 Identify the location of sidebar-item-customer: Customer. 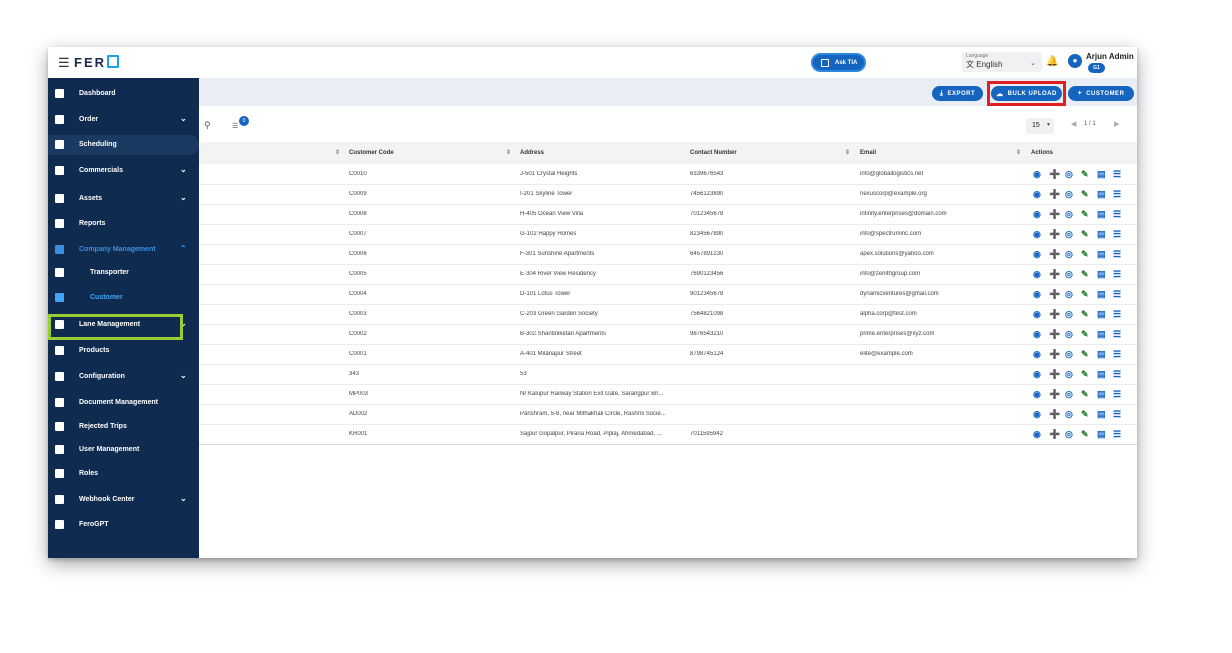
(123, 298).